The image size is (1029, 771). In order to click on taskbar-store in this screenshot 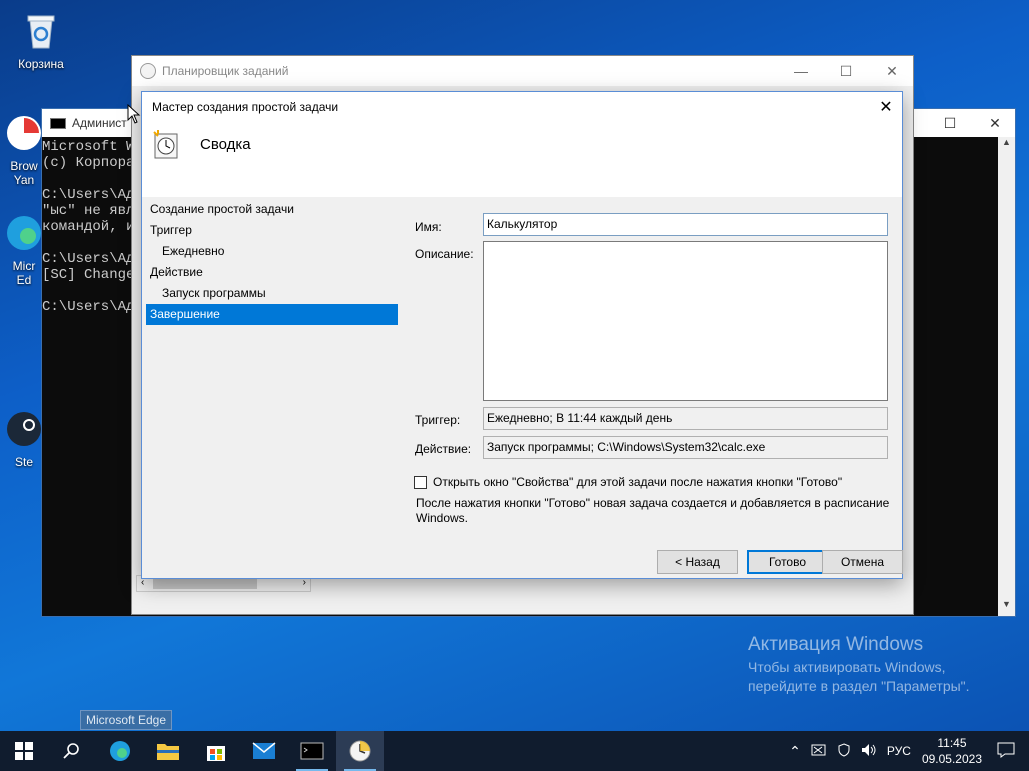, I will do `click(216, 751)`.